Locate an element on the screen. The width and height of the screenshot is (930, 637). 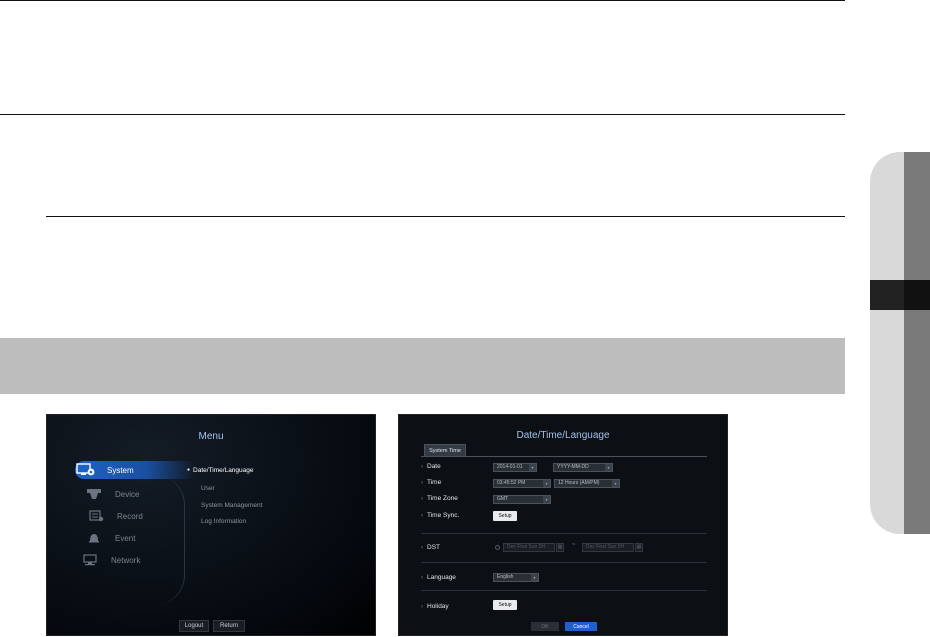
dst-end-field: Dec First Sun 0H is located at coordinates (608, 547).